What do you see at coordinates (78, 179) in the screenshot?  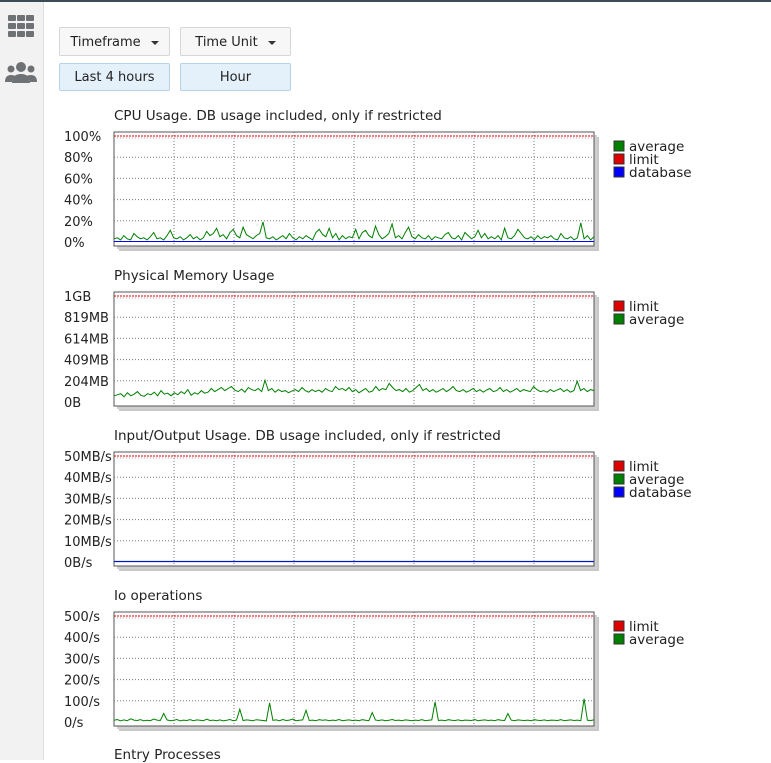 I see `y-tick-label: 60%` at bounding box center [78, 179].